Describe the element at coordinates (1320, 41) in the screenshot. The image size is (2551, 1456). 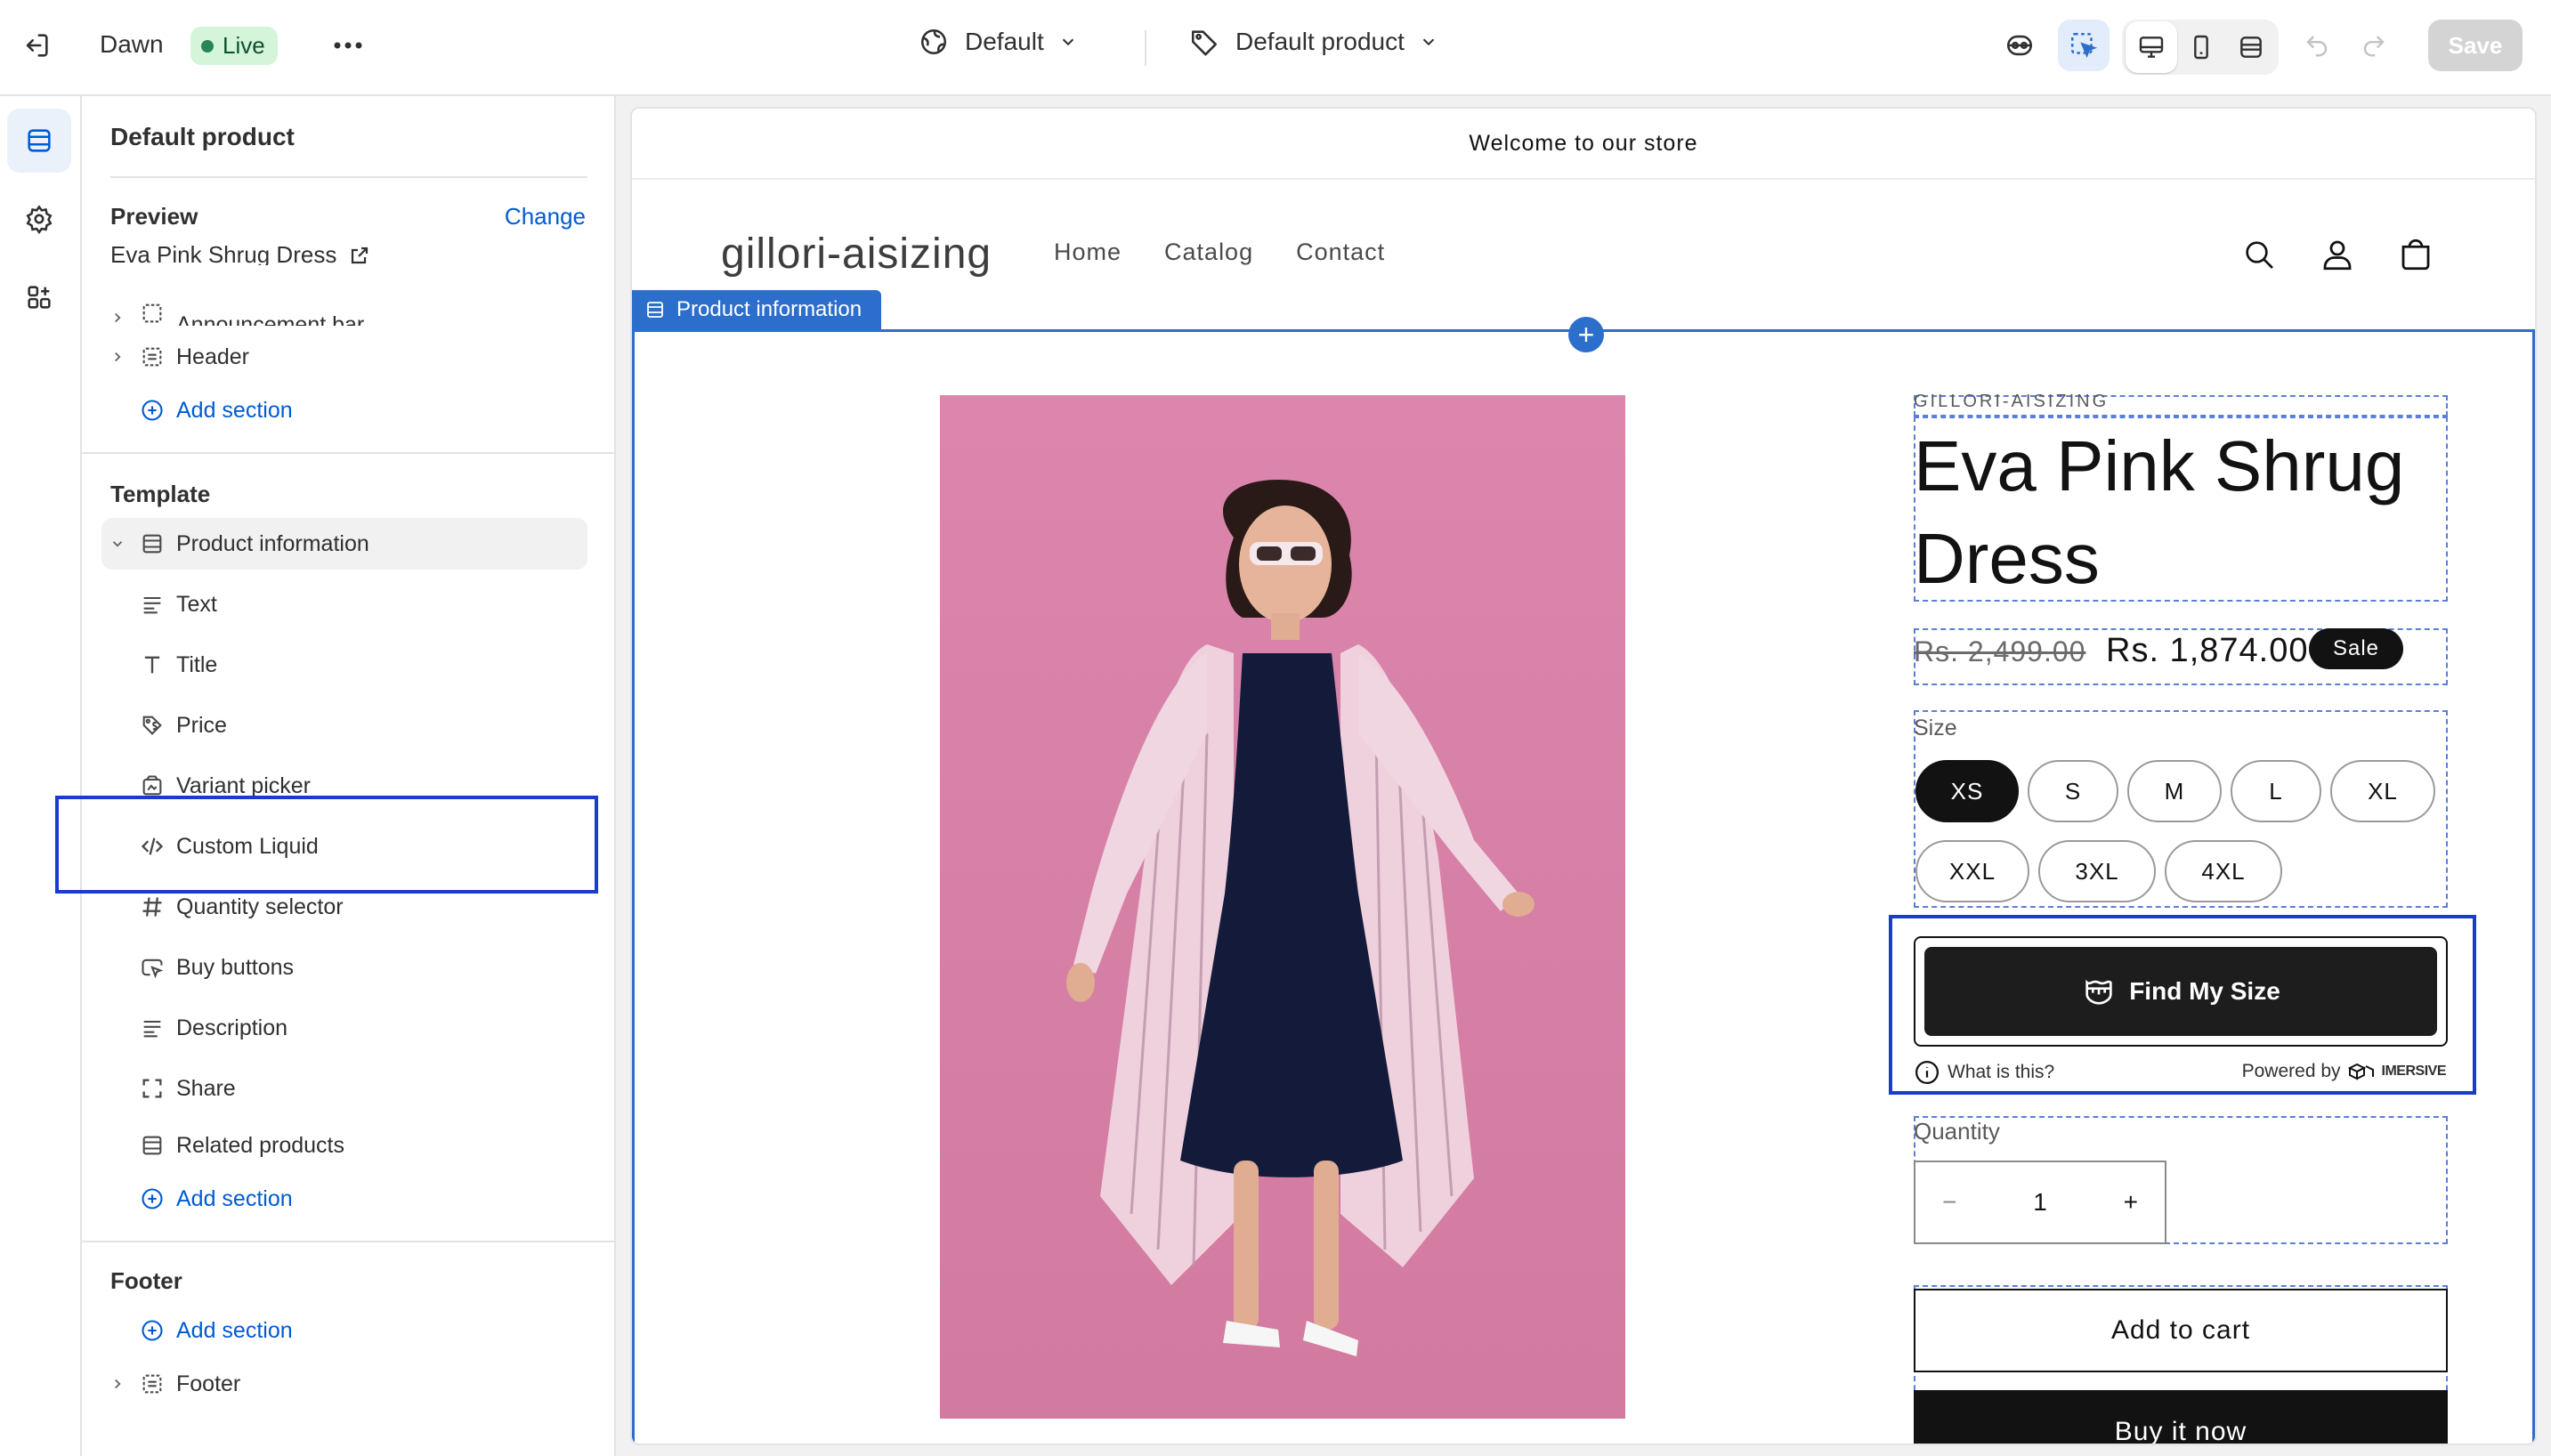
I see `product-selector-label: Default product` at that location.